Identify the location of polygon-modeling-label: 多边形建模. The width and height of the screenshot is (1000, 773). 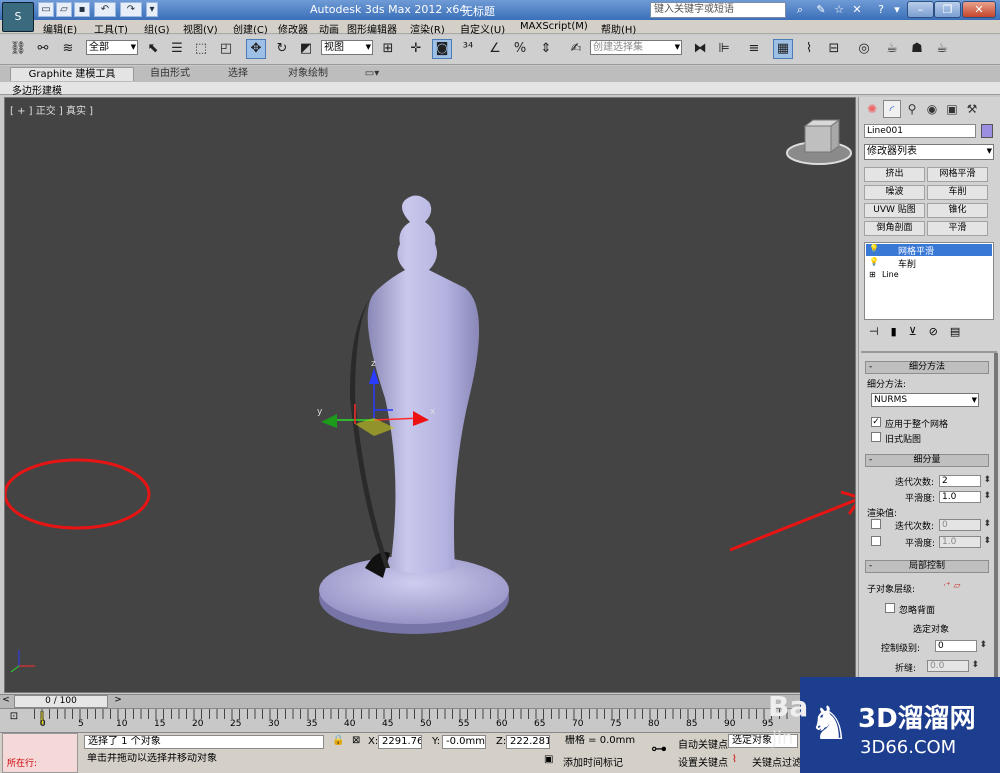
(37, 89).